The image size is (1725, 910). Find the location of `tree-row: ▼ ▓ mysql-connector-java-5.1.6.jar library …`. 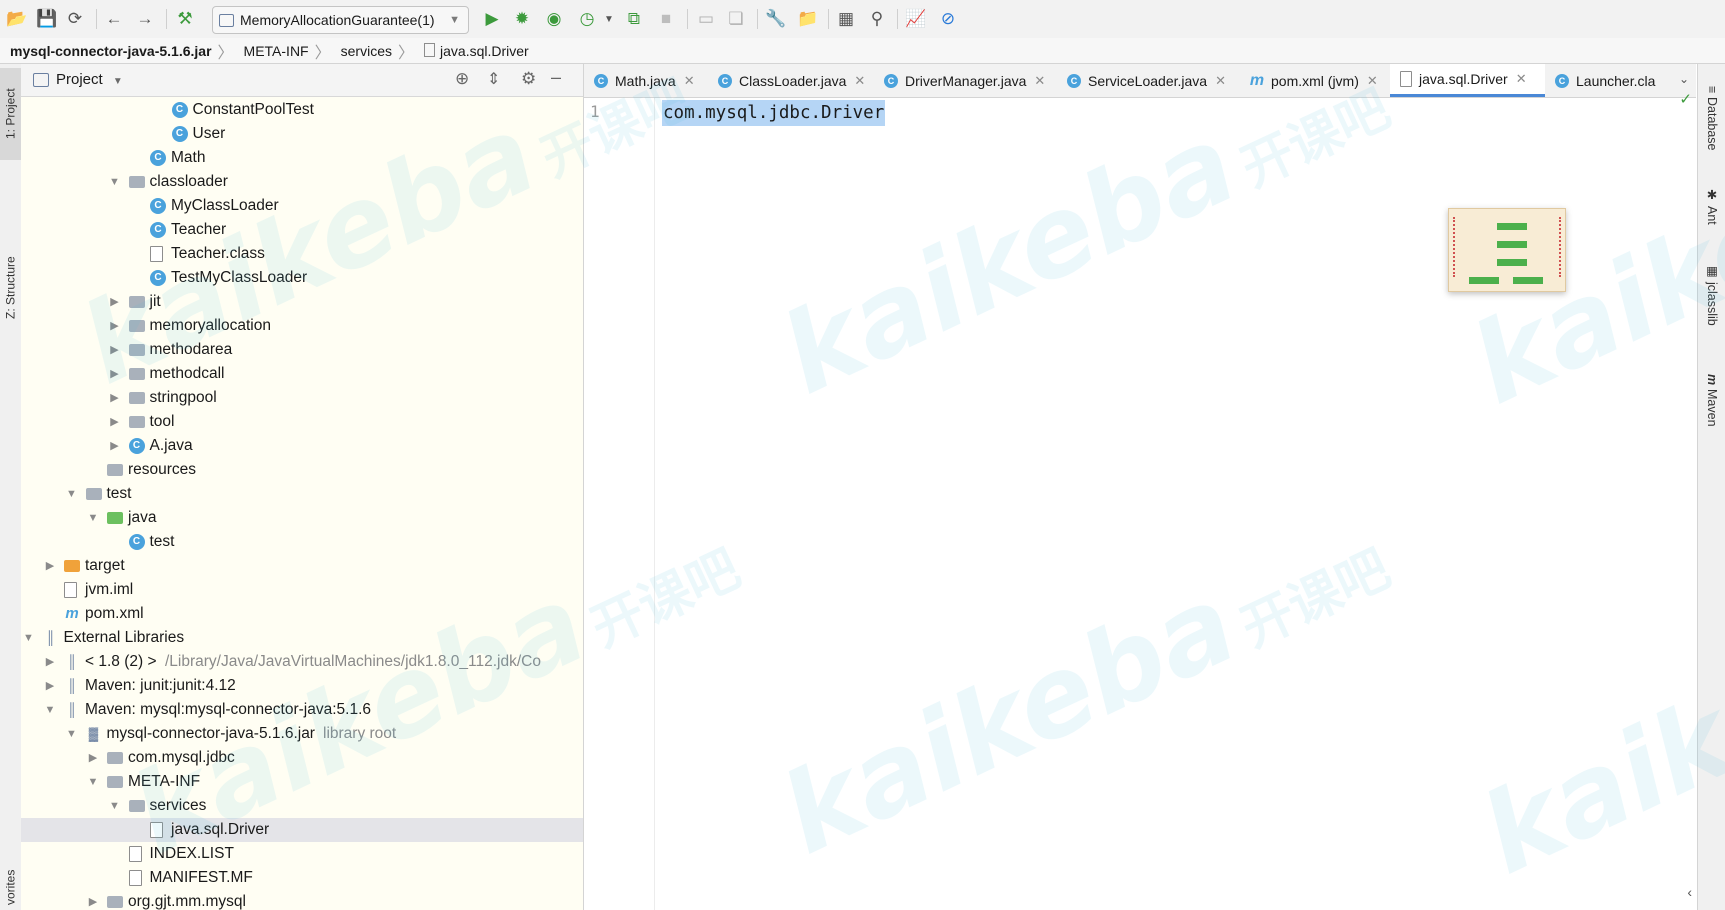

tree-row: ▼ ▓ mysql-connector-java-5.1.6.jar library … is located at coordinates (302, 734).